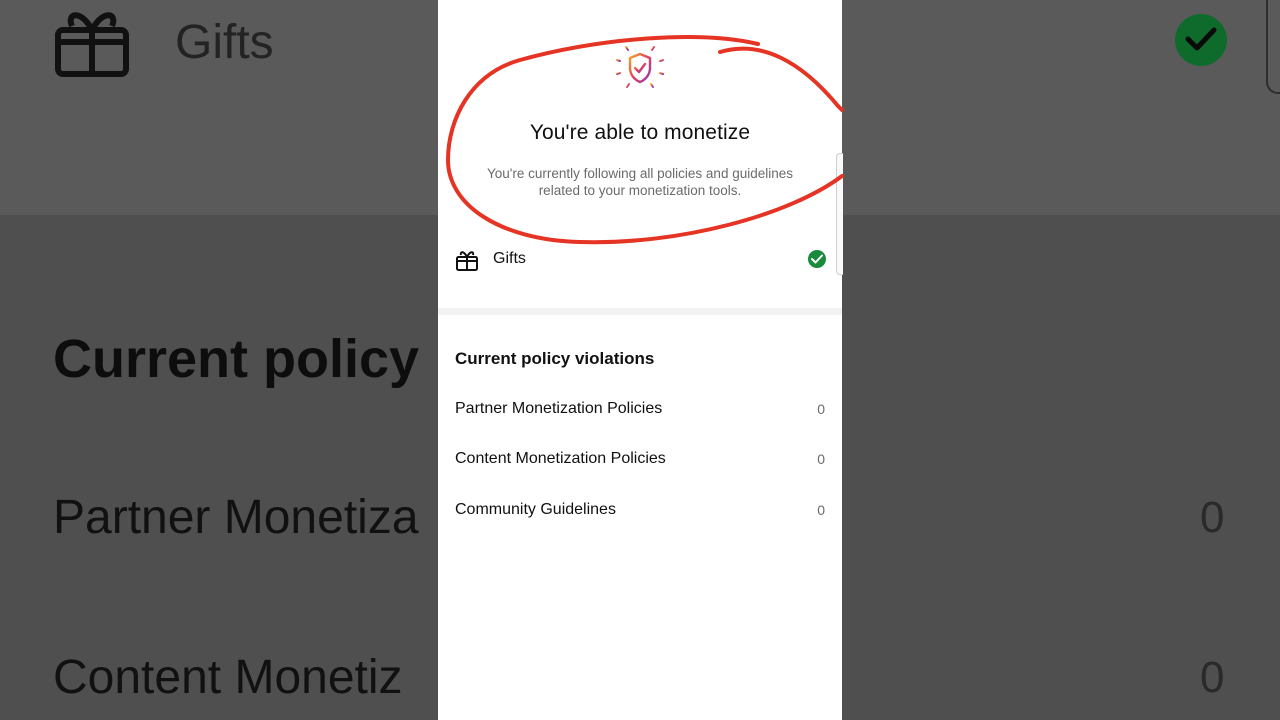 This screenshot has width=1280, height=720. Describe the element at coordinates (640, 67) in the screenshot. I see `shield-check-icon` at that location.